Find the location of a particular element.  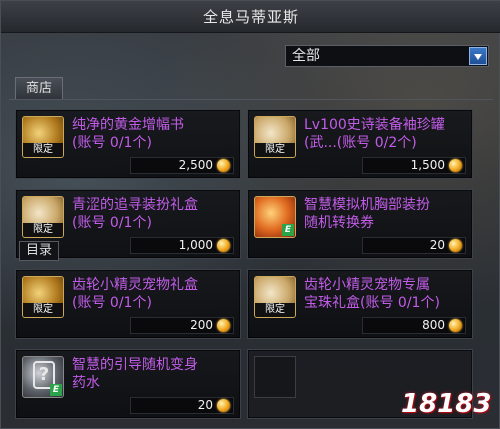

site-watermark: 18183 is located at coordinates (446, 404).